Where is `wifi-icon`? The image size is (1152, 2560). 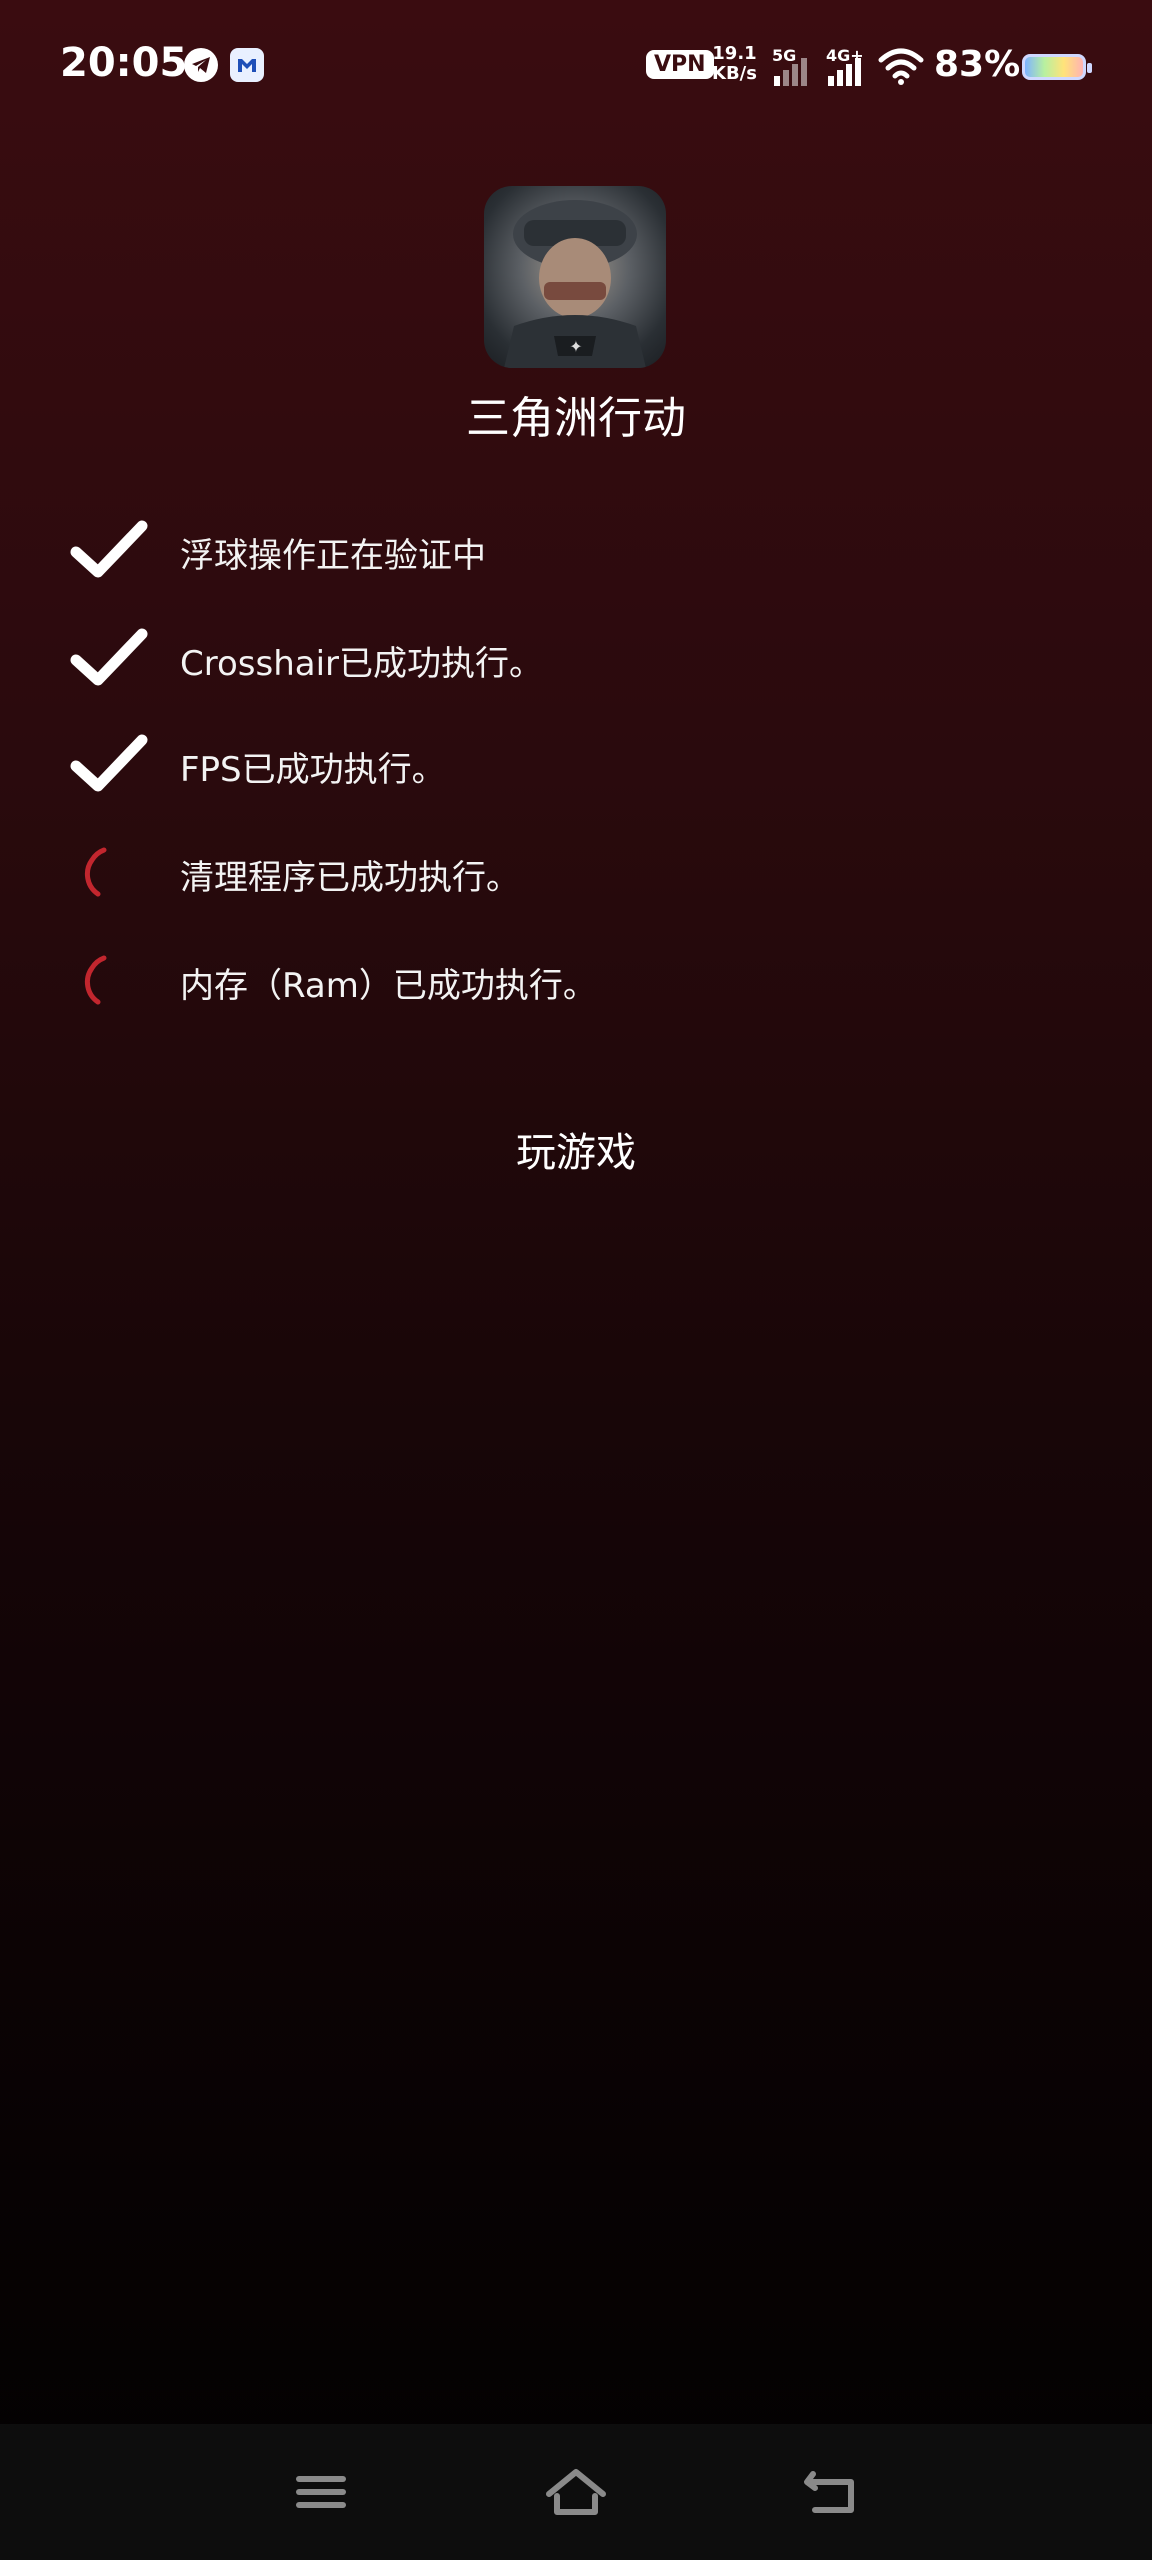 wifi-icon is located at coordinates (901, 68).